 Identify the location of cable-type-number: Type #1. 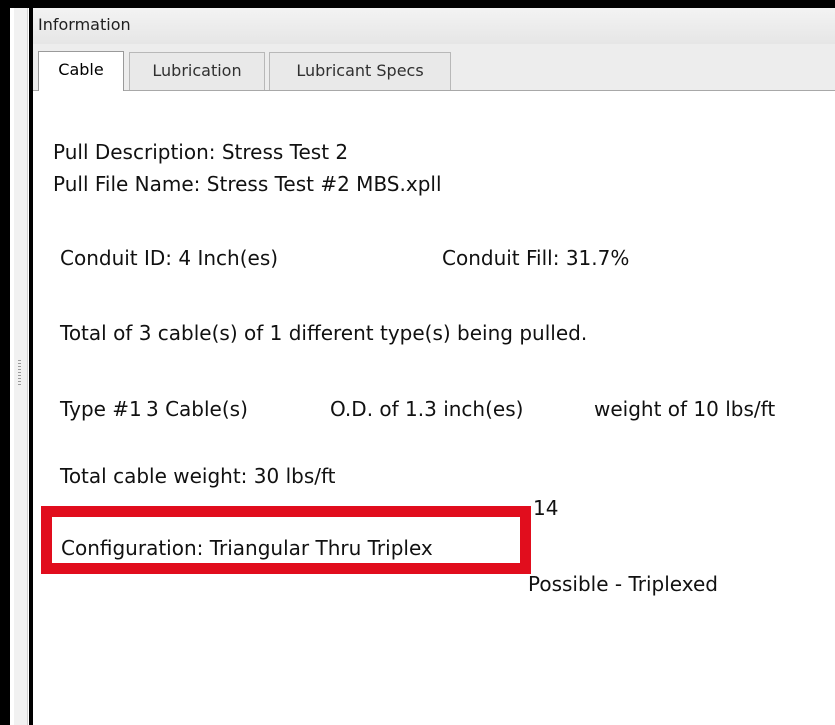
(101, 409).